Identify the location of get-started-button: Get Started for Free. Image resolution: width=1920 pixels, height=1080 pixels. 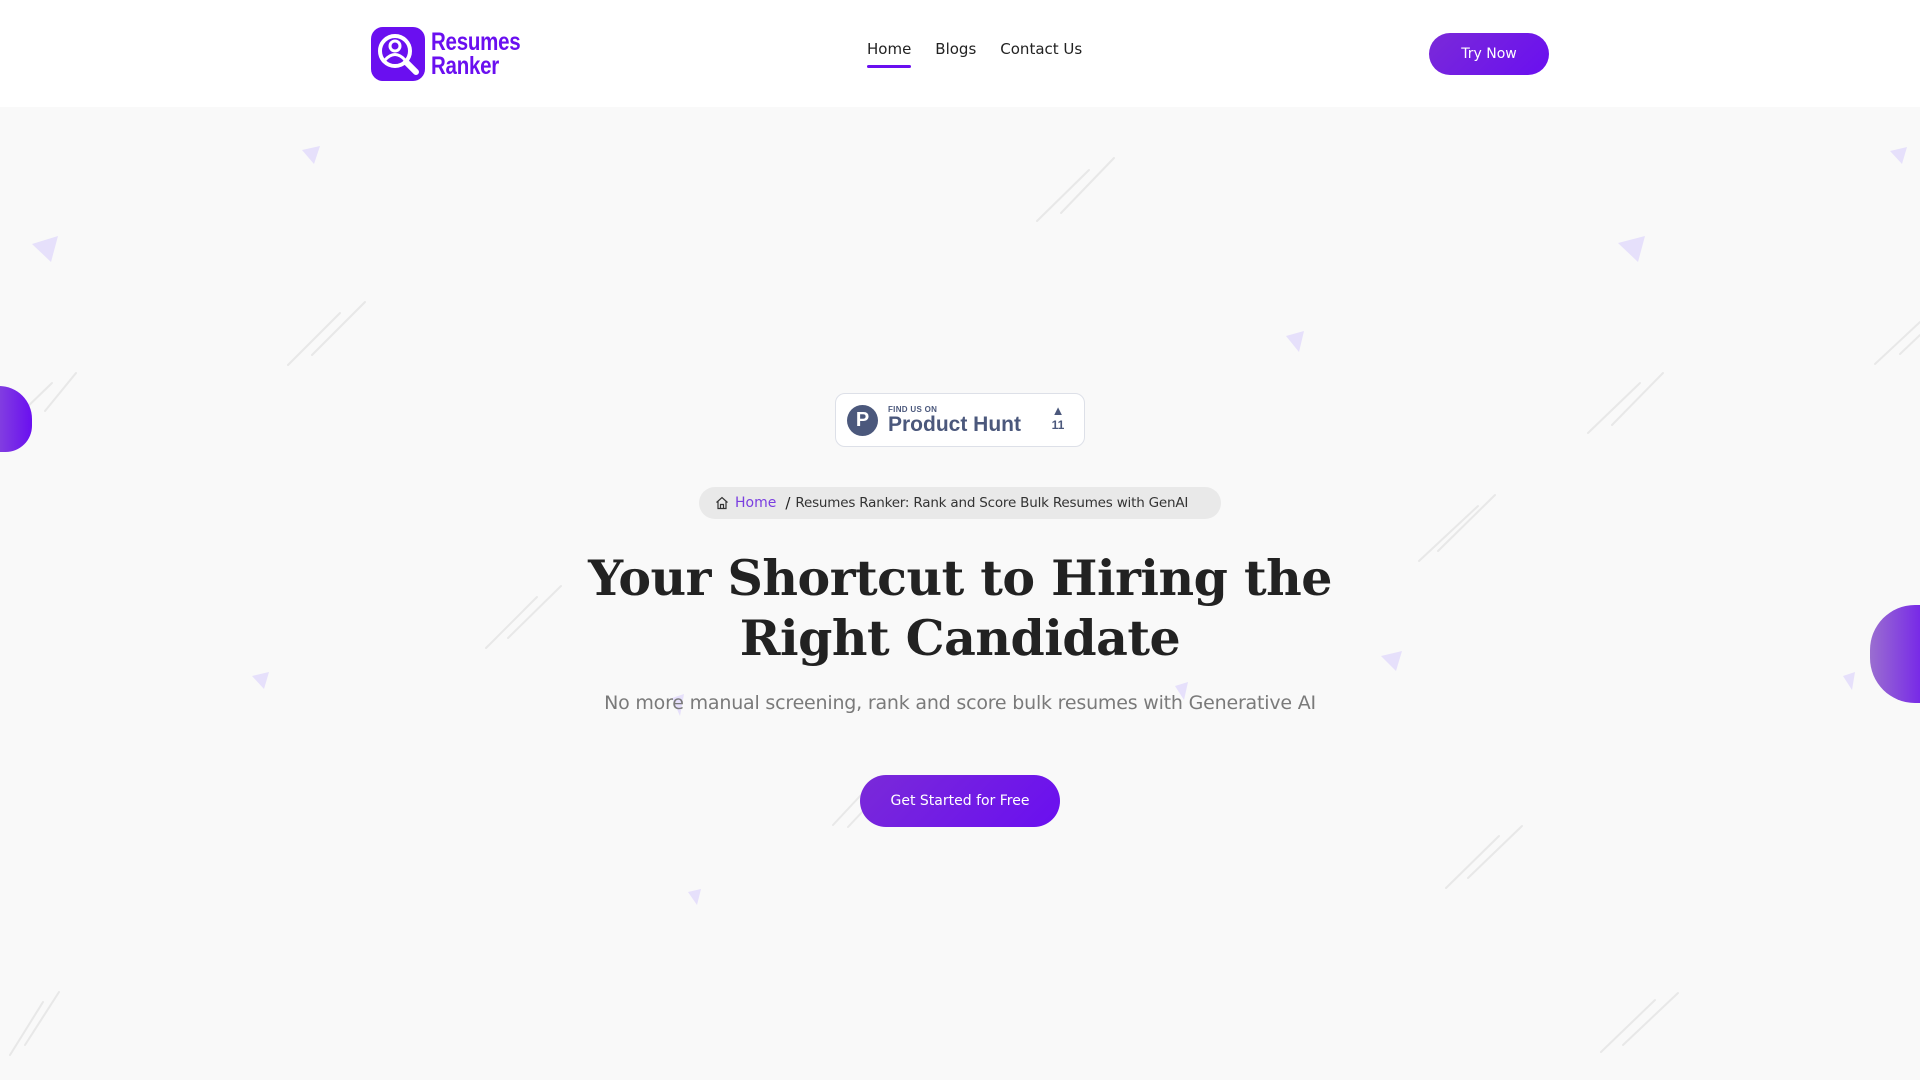
(960, 801).